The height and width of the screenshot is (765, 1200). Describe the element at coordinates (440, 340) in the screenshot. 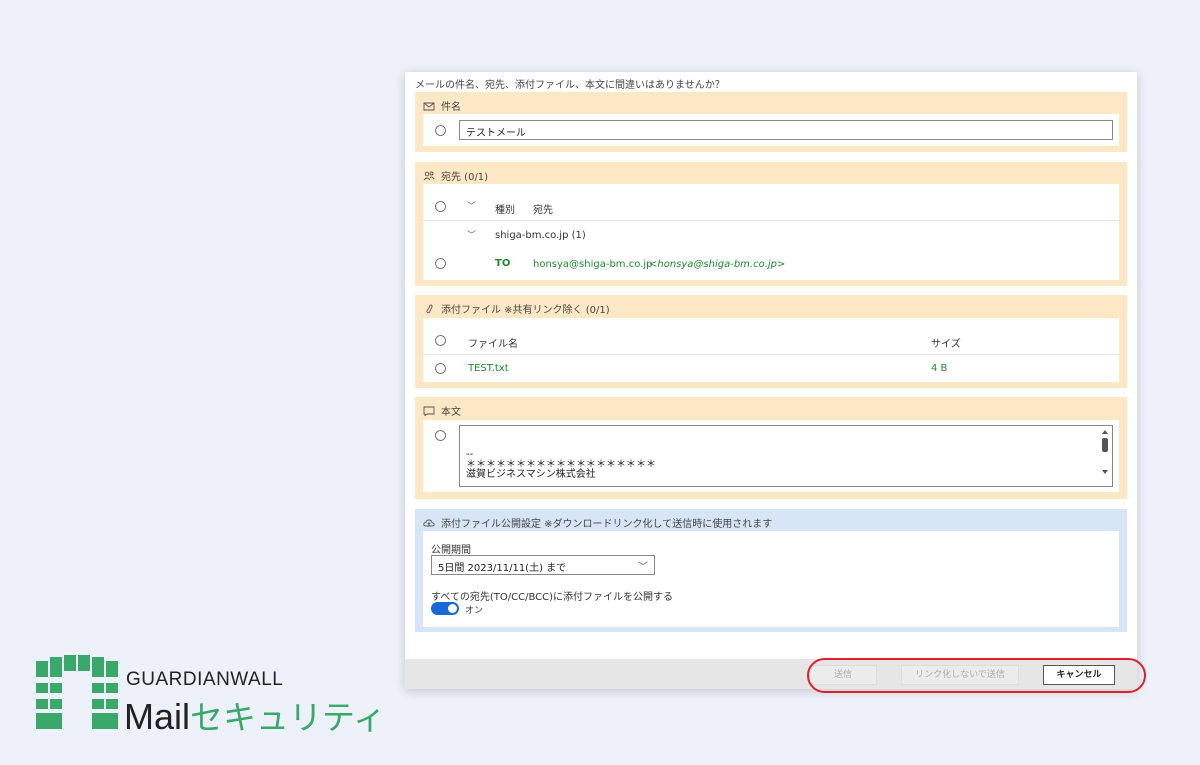

I see `attachments-all-radio` at that location.